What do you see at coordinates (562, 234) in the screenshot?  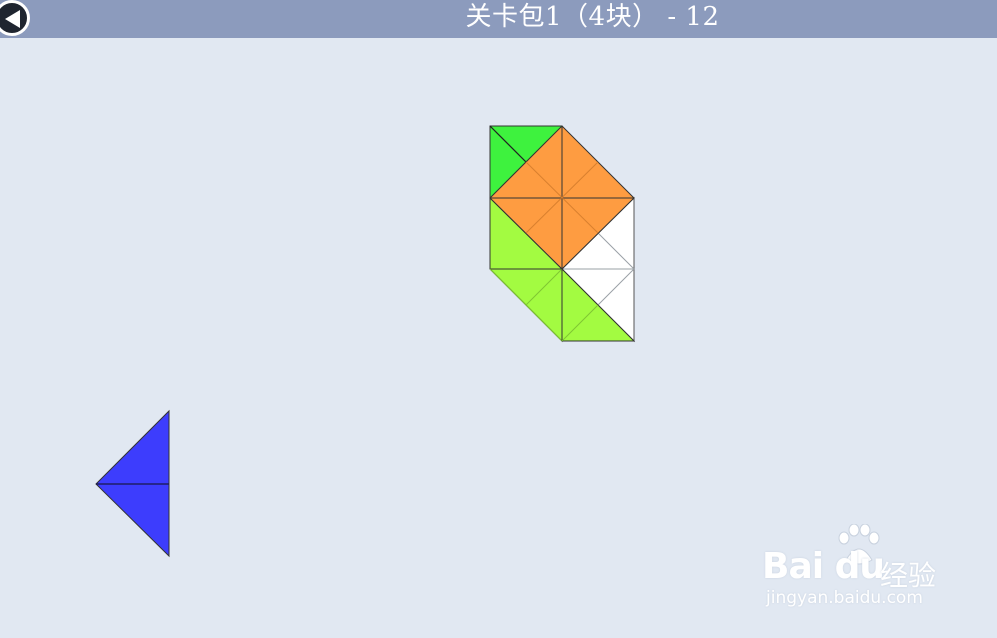 I see `puzzle-target` at bounding box center [562, 234].